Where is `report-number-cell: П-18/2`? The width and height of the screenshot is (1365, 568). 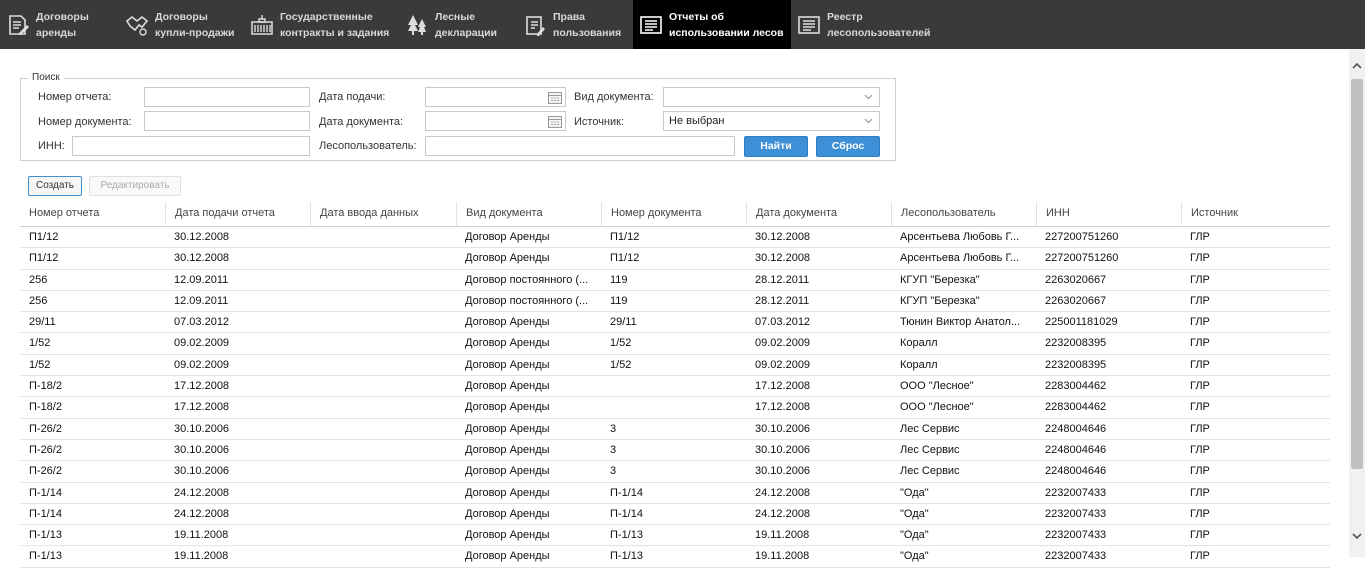
report-number-cell: П-18/2 is located at coordinates (45, 386).